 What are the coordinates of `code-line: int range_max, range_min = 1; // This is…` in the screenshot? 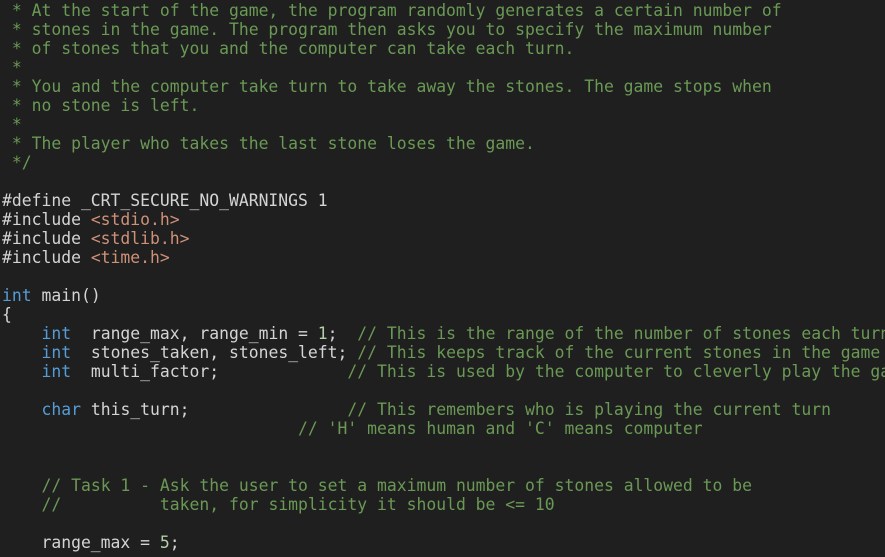 It's located at (443, 333).